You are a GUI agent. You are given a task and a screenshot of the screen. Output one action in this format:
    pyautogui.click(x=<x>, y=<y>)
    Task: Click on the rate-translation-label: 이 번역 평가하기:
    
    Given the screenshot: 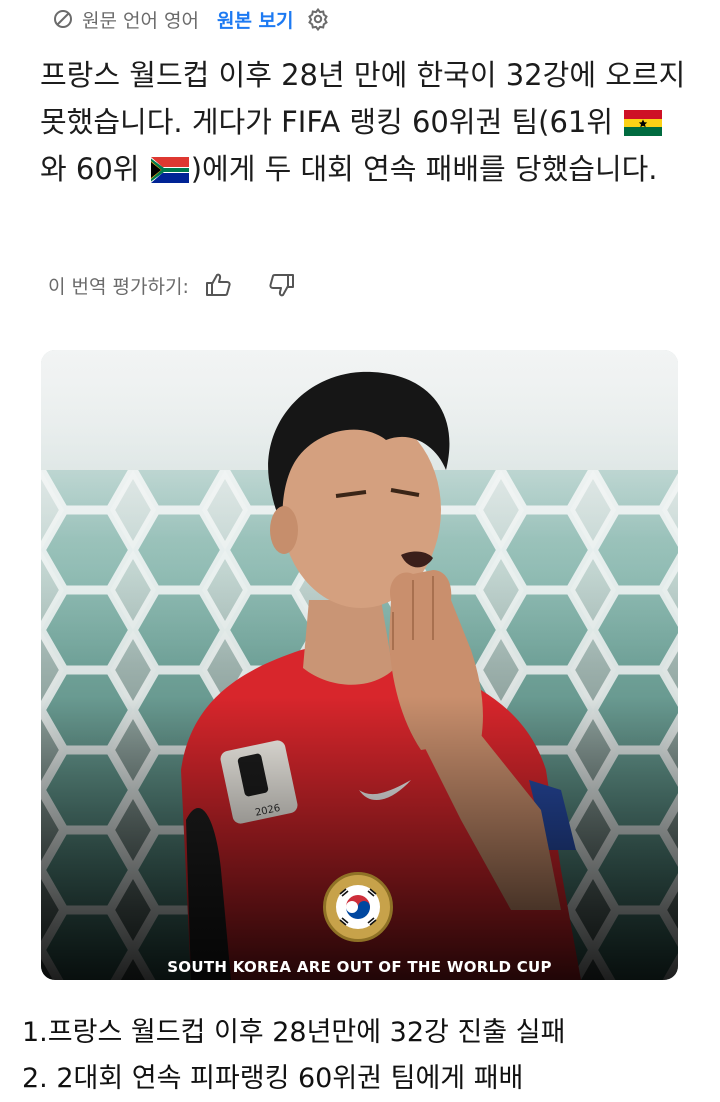 What is the action you would take?
    pyautogui.click(x=118, y=286)
    